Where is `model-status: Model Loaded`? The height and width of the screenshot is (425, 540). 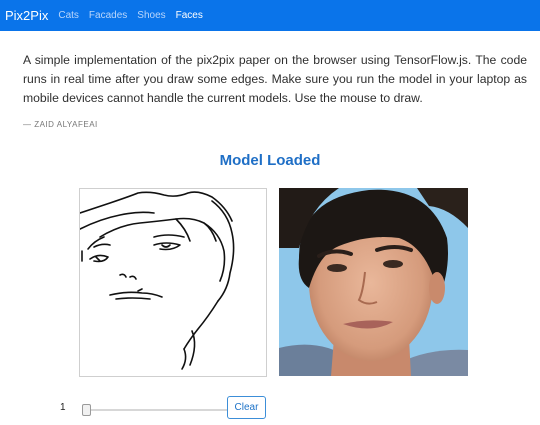 model-status: Model Loaded is located at coordinates (270, 160).